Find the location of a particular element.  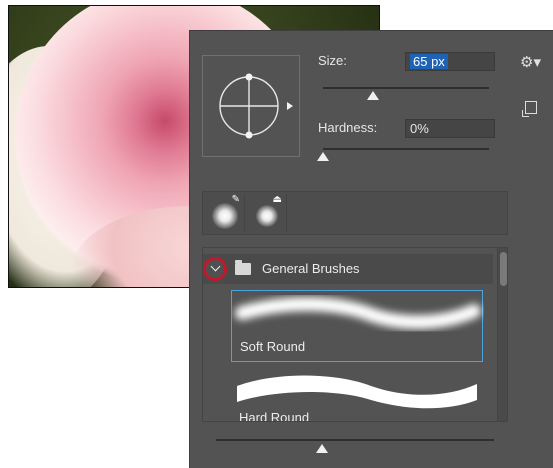

scroll-thumb is located at coordinates (503, 269).